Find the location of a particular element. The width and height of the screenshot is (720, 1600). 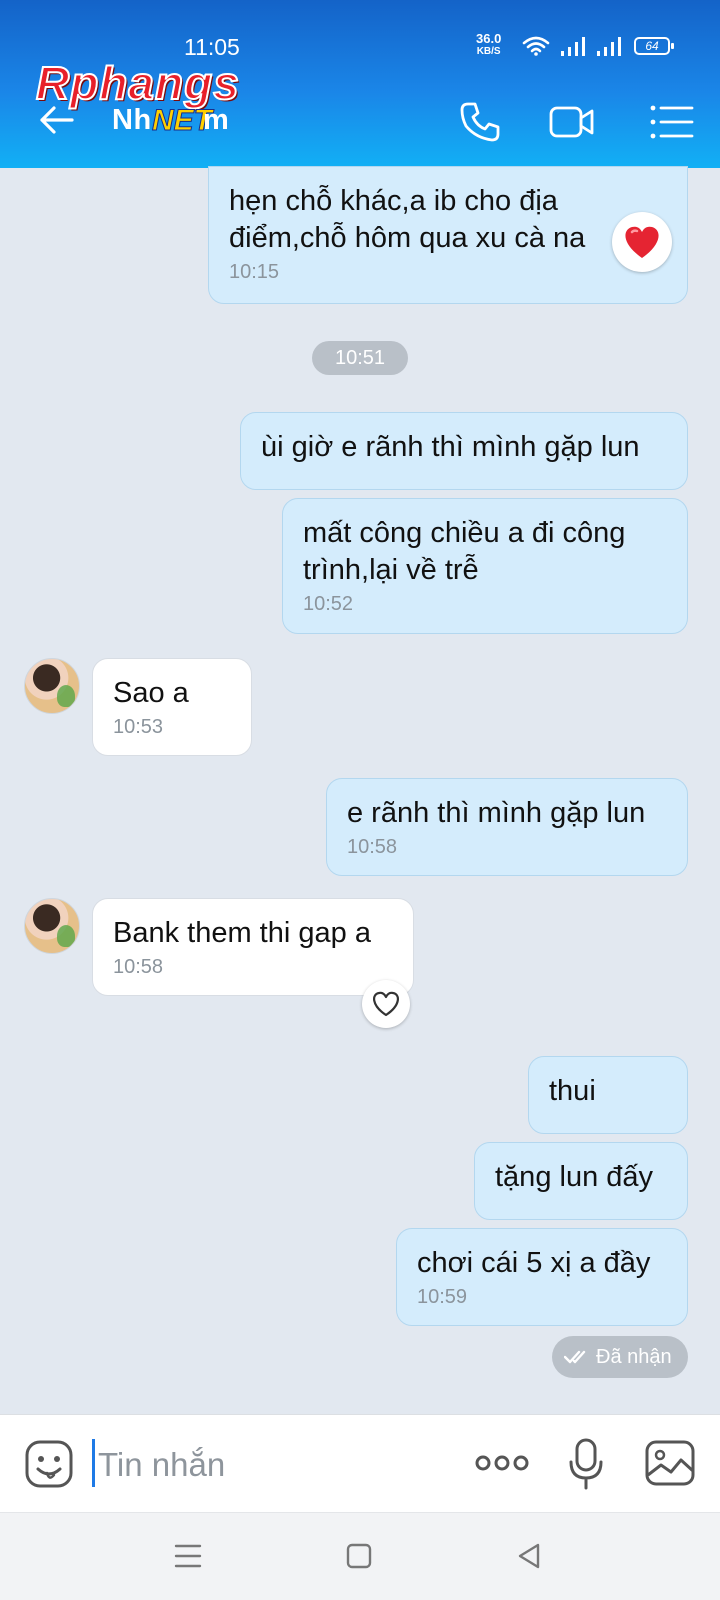

message-text: Sao a is located at coordinates (151, 693).